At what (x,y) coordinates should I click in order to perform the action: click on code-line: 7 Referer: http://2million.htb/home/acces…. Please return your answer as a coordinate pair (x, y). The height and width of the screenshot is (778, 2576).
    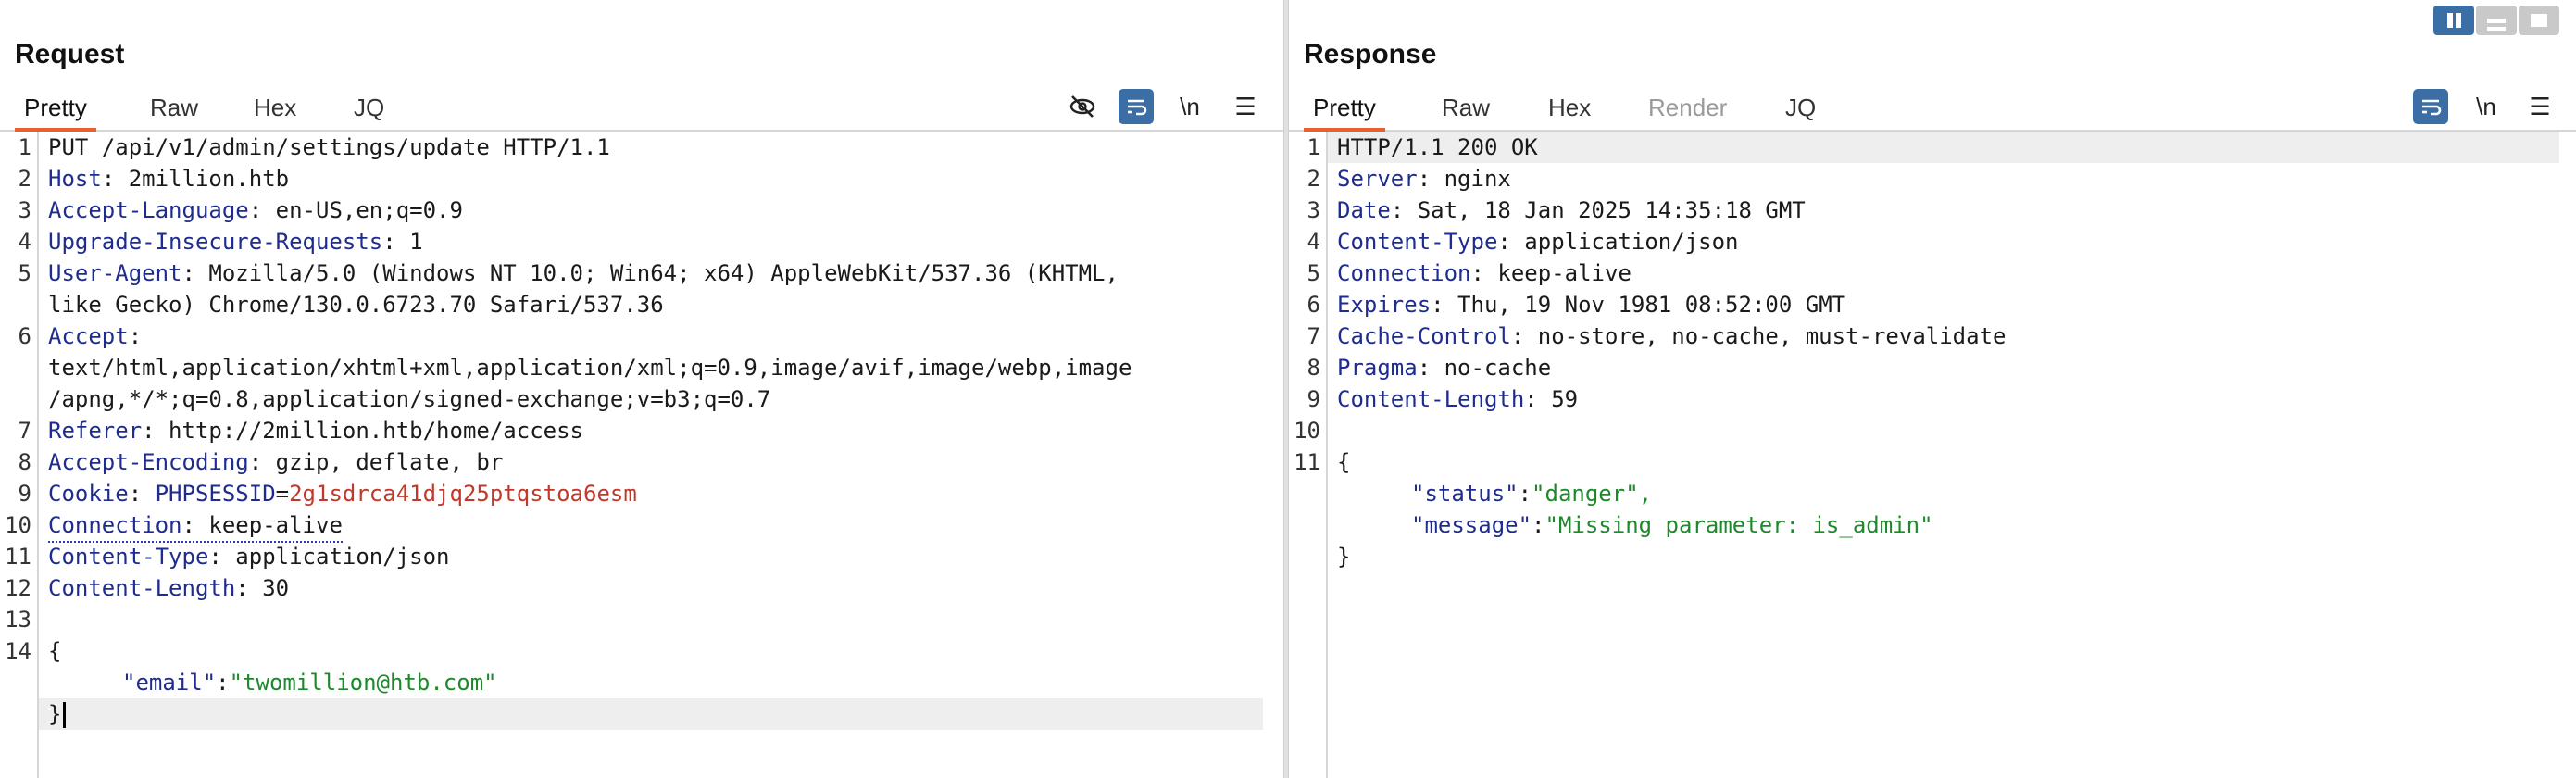
    Looking at the image, I should click on (642, 431).